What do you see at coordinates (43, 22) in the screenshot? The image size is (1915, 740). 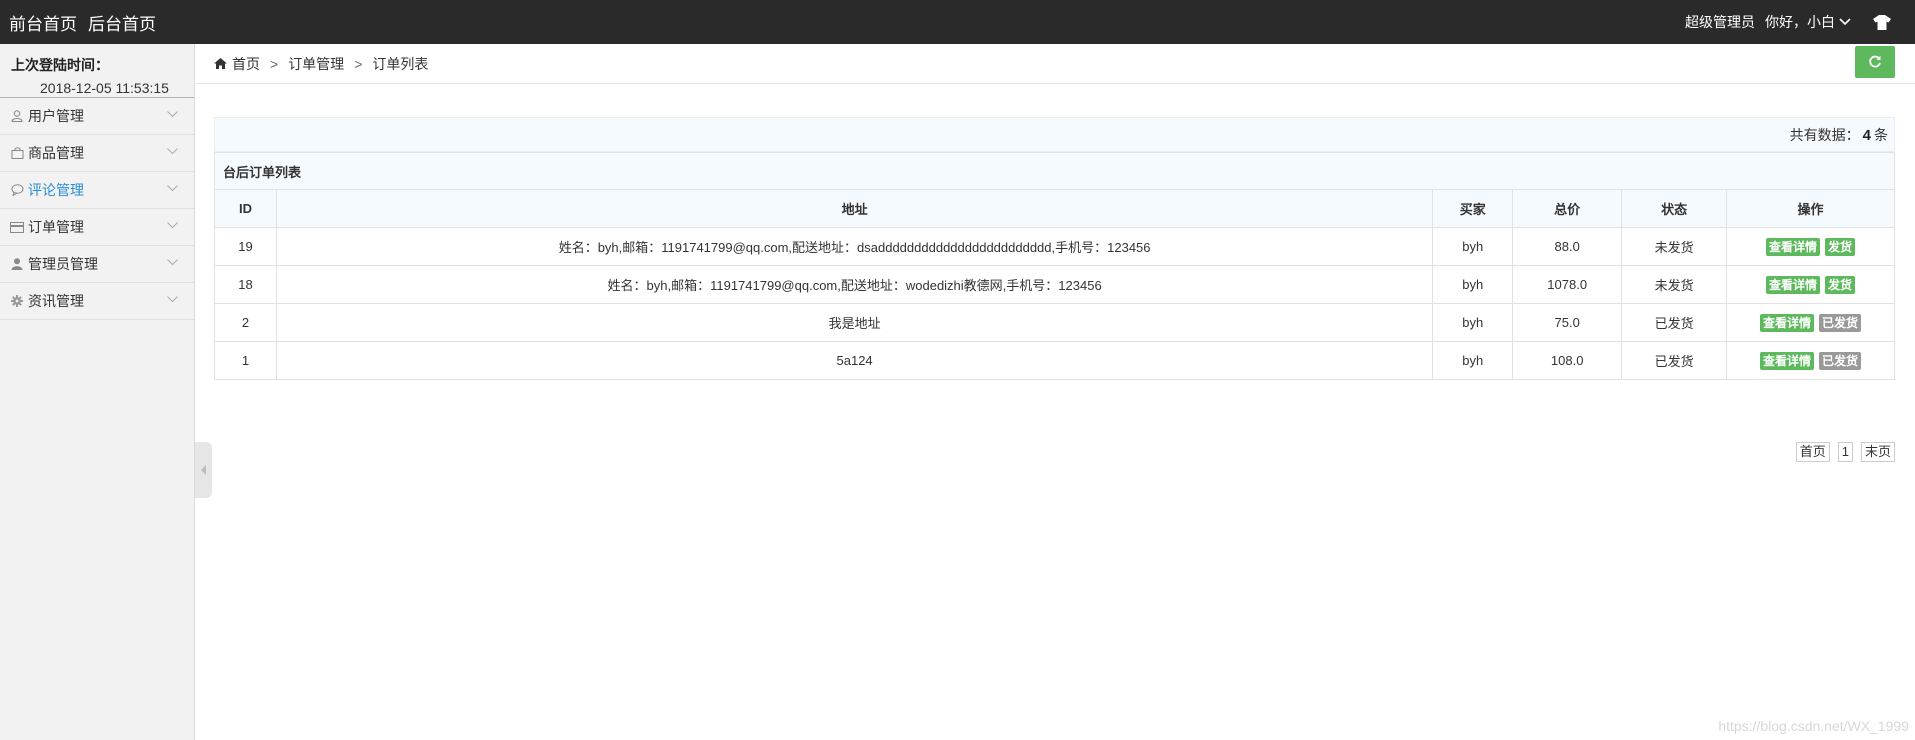 I see `frontend-home-link: 前台首页` at bounding box center [43, 22].